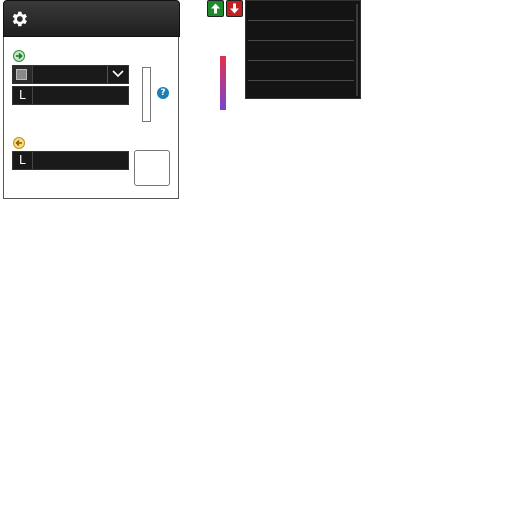 Image resolution: width=512 pixels, height=512 pixels. I want to click on panel-body: L ? L, so click(91, 118).